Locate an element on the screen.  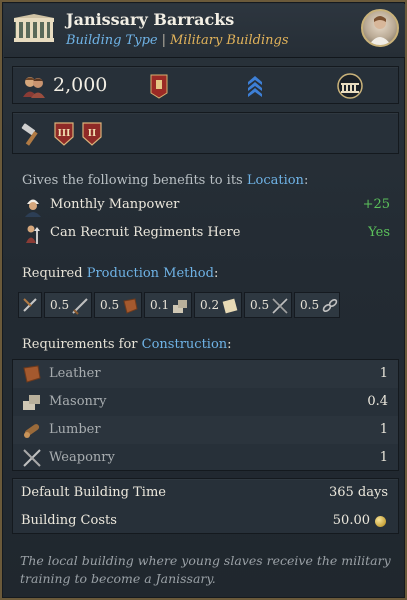
construction-heading: Requirements for Construction: is located at coordinates (127, 344).